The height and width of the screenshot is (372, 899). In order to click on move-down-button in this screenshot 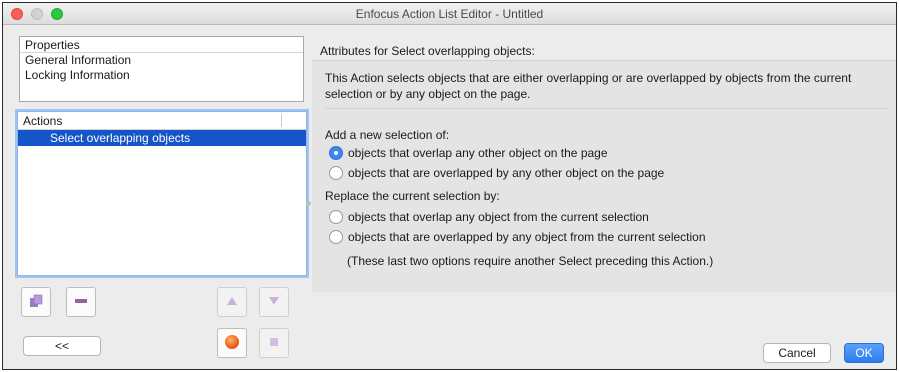, I will do `click(274, 302)`.